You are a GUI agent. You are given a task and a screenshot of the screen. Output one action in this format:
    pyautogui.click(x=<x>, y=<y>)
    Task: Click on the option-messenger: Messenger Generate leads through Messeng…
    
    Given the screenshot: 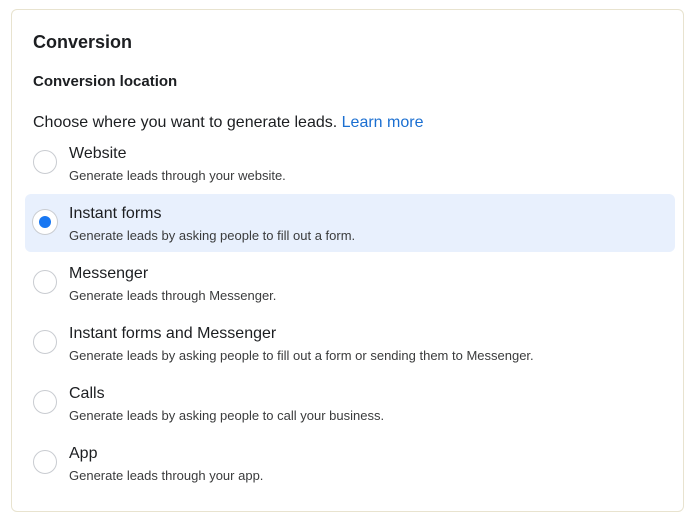 What is the action you would take?
    pyautogui.click(x=350, y=283)
    